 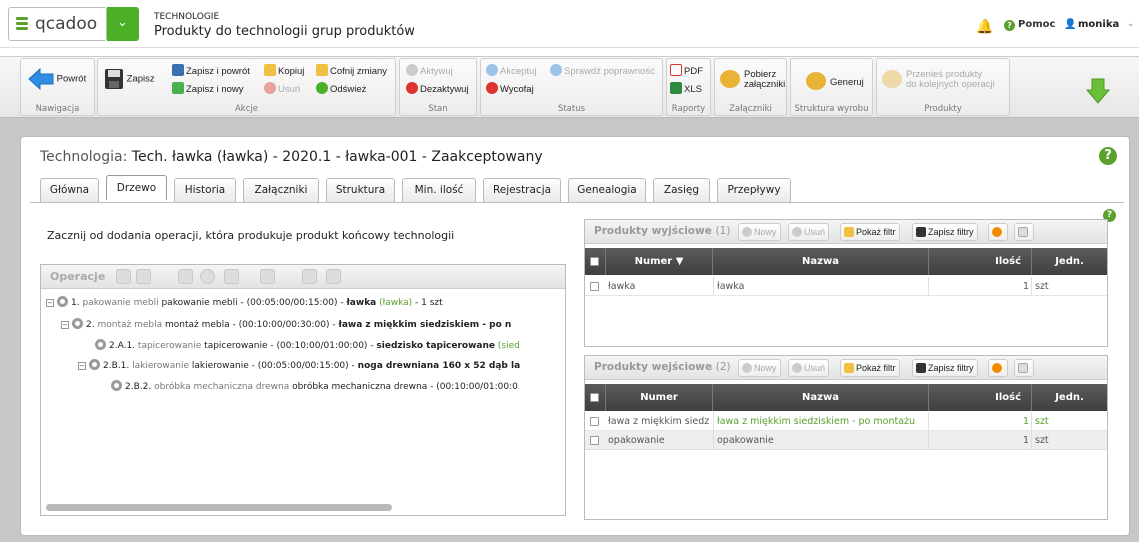 I want to click on copy-icon, so click(x=270, y=70).